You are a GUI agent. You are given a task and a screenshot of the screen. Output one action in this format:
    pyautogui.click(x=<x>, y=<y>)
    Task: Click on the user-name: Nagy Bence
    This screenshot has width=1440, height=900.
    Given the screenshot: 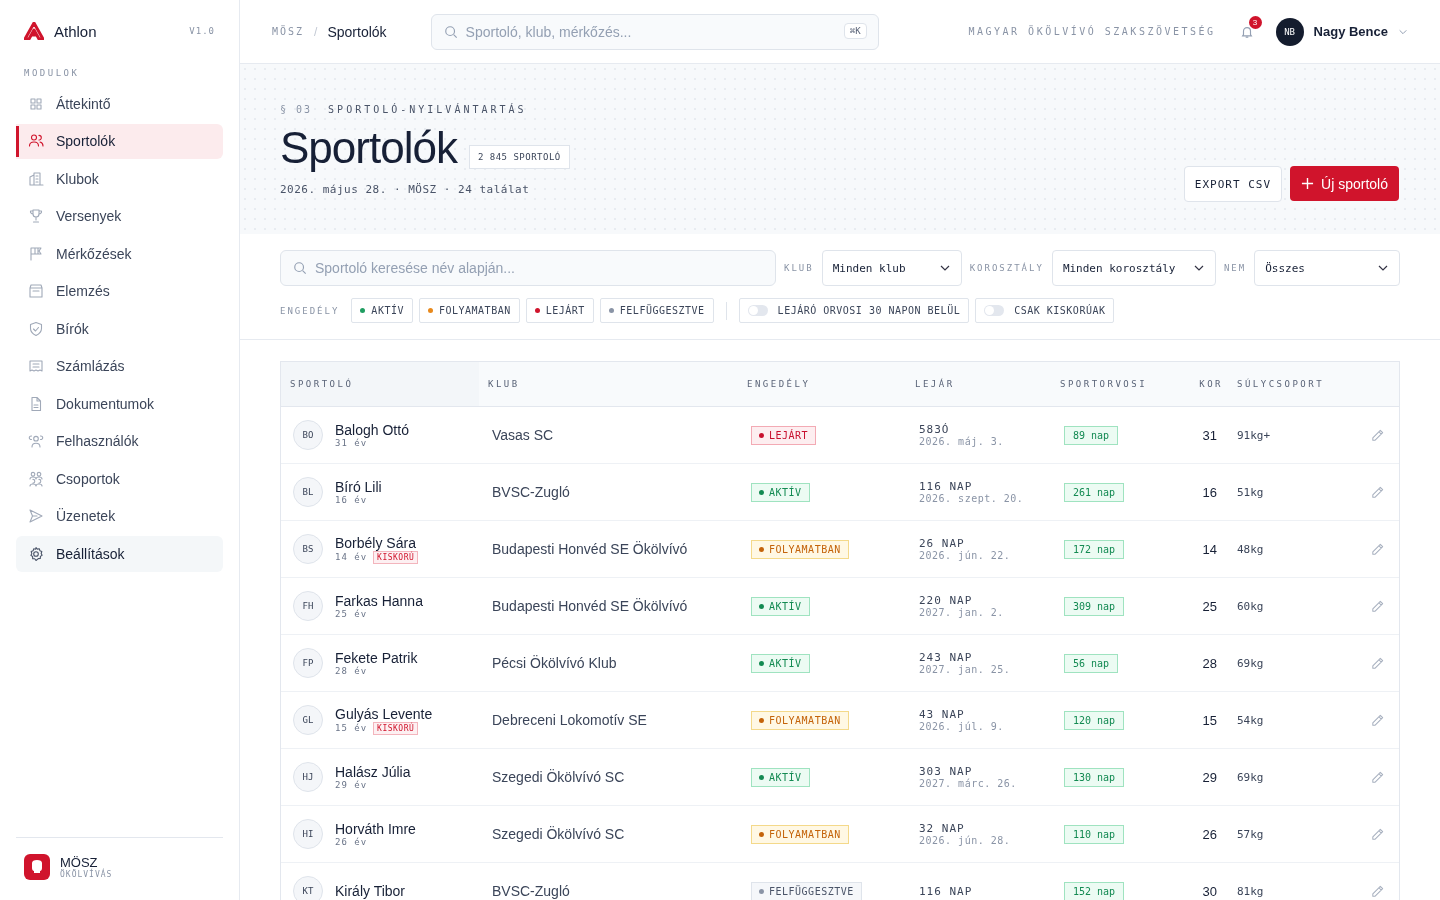 What is the action you would take?
    pyautogui.click(x=1350, y=31)
    